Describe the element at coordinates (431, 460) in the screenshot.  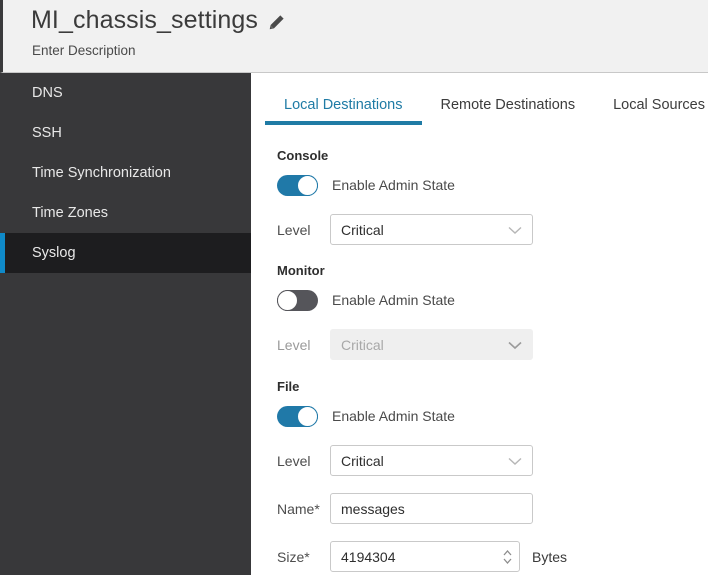
I see `file-level-select: Critical` at that location.